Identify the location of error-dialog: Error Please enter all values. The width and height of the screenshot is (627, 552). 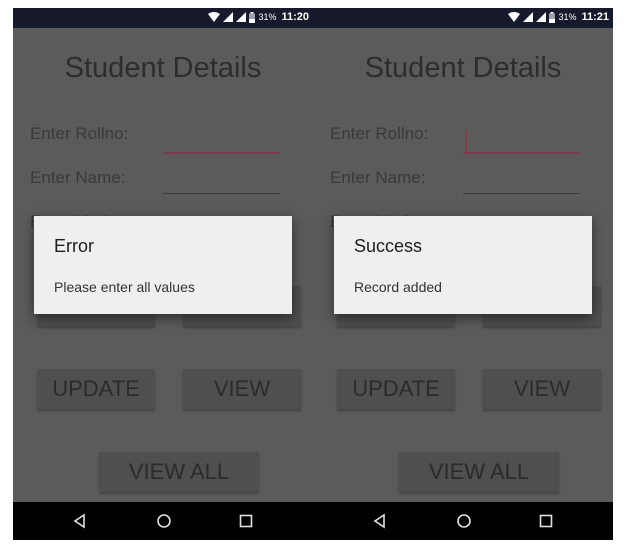
(163, 265).